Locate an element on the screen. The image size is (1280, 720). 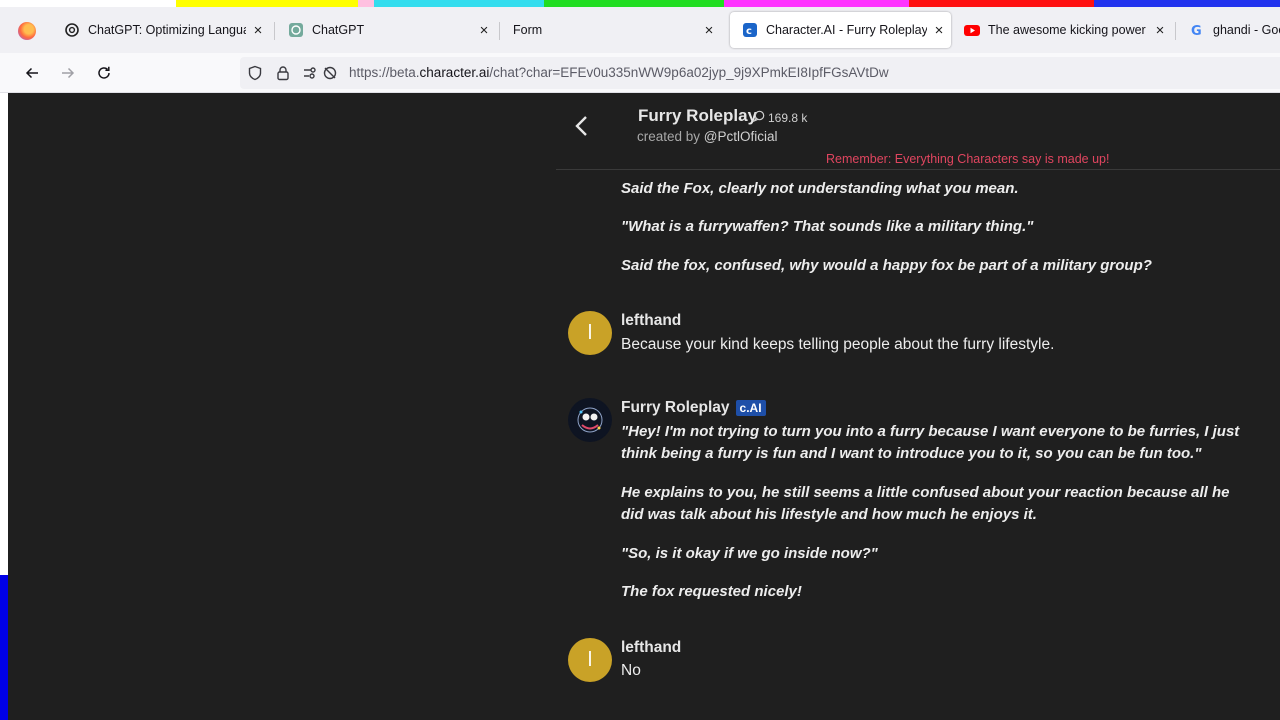
permissions-icon is located at coordinates (310, 73).